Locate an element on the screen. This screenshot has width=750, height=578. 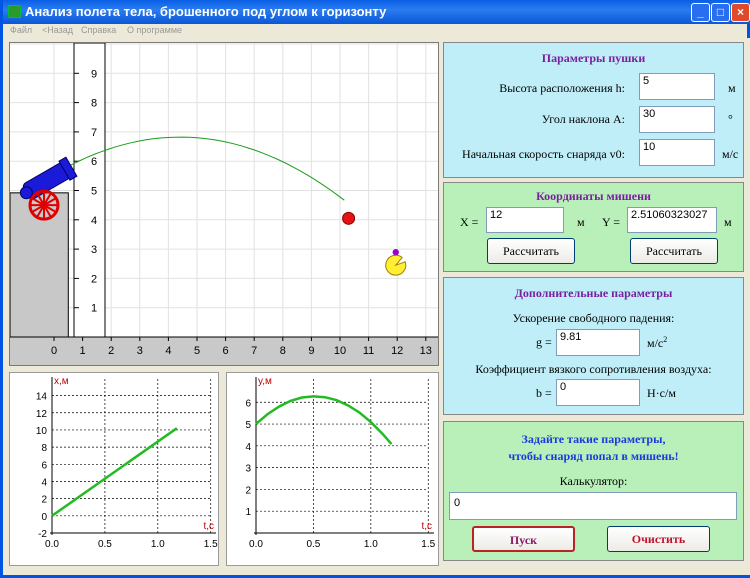
x-tick-label: 4 is located at coordinates (168, 351).